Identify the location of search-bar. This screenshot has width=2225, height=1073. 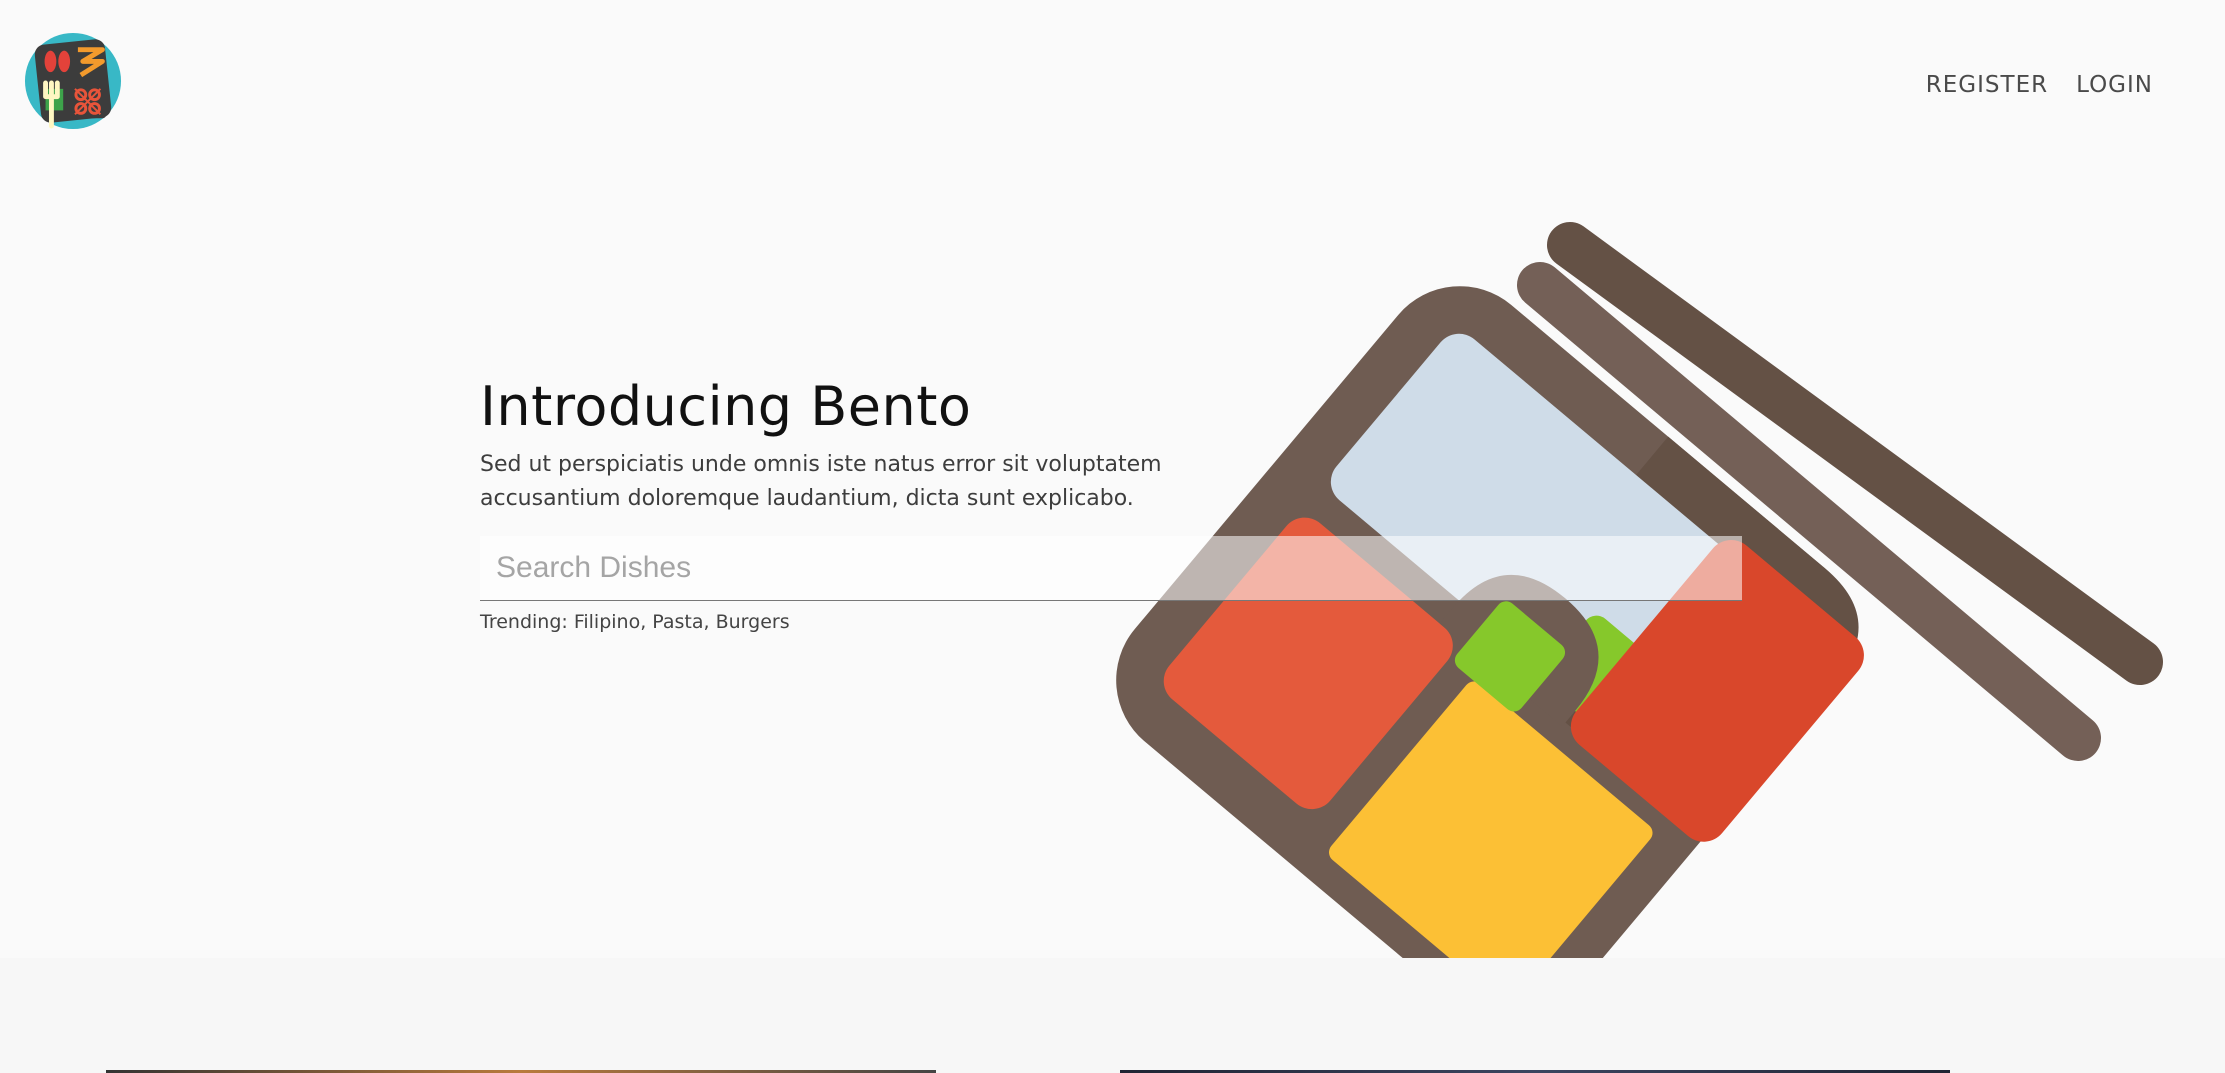
(1111, 568).